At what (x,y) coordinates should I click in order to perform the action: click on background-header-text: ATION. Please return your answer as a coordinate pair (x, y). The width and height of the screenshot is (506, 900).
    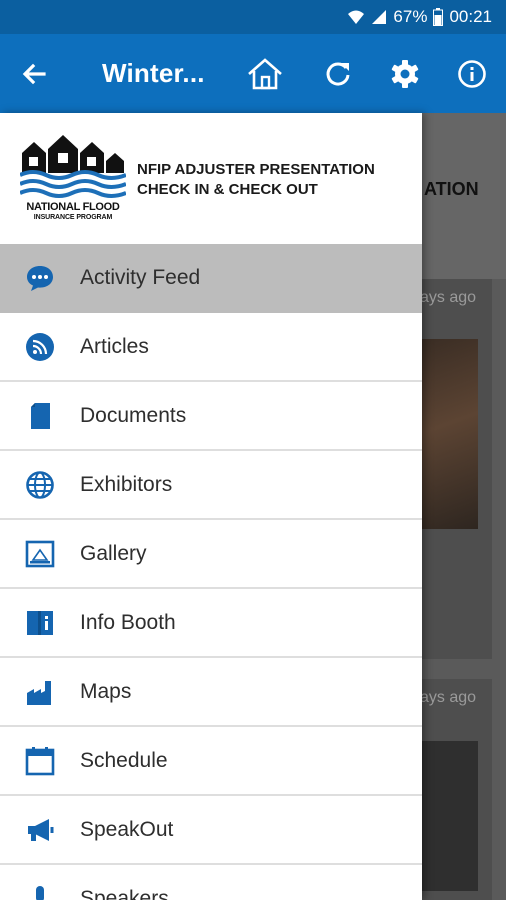
    Looking at the image, I should click on (451, 189).